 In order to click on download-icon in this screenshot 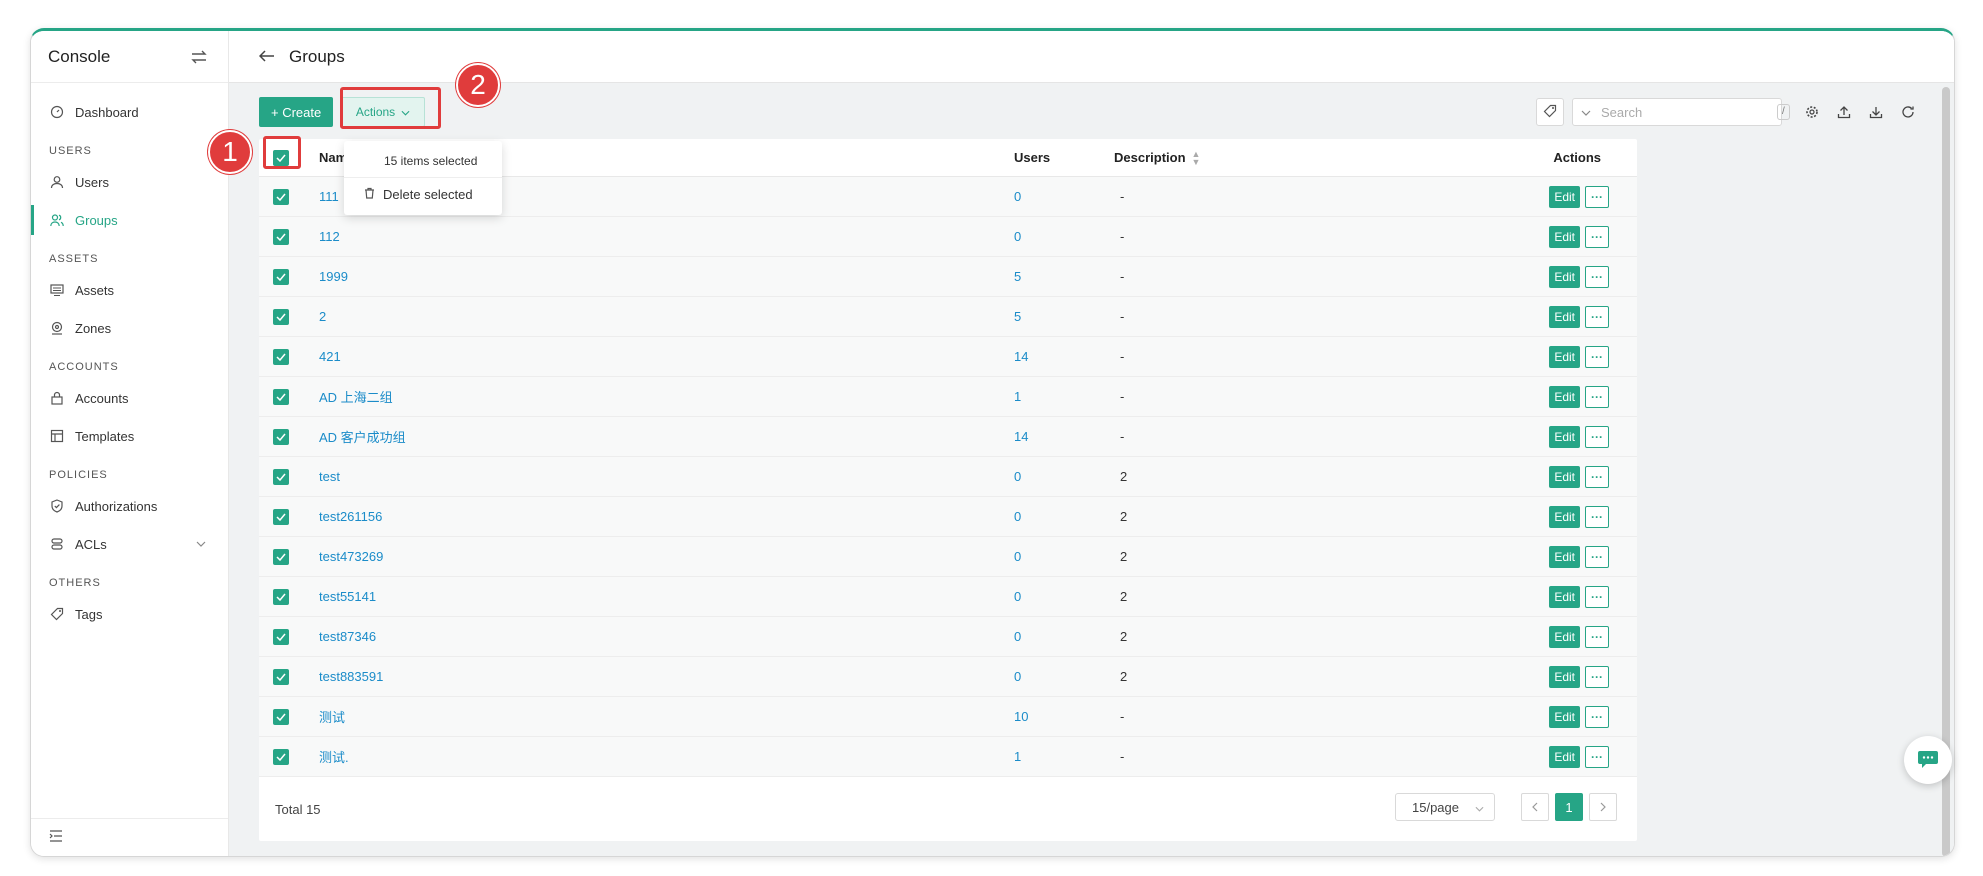, I will do `click(1876, 112)`.